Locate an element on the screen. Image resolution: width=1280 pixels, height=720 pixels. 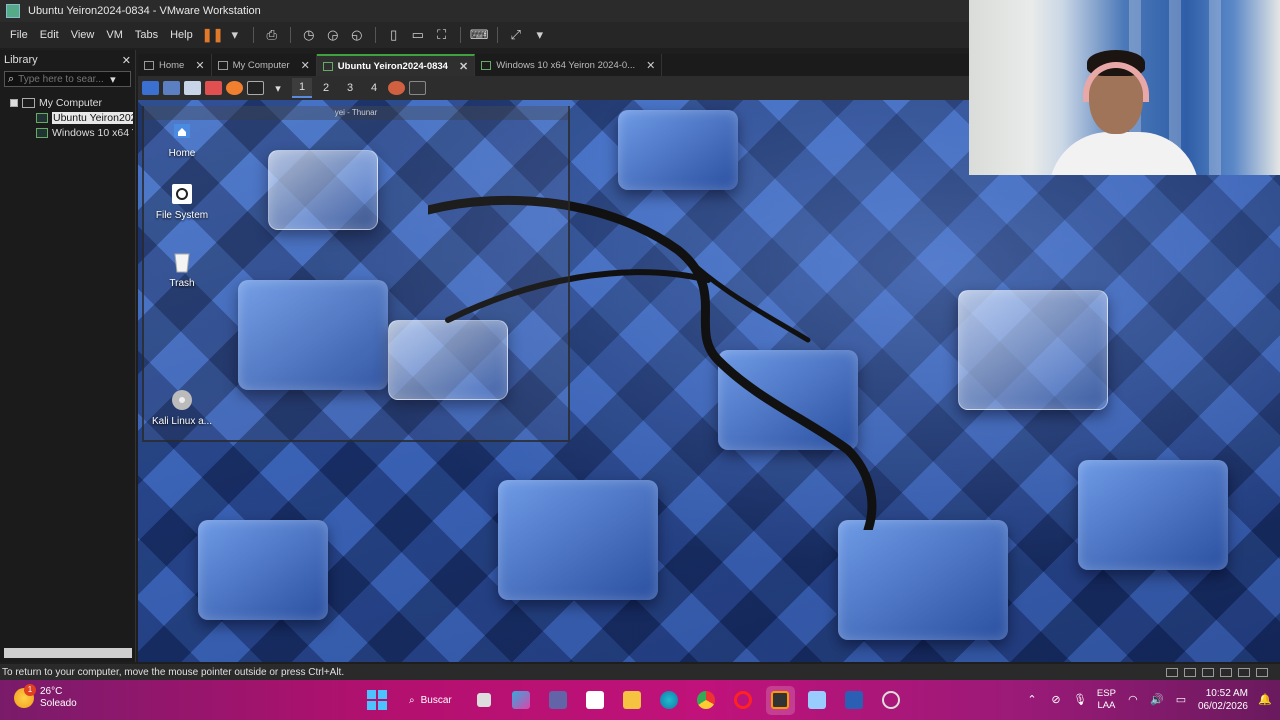
opera-icon is located at coordinates (743, 700).